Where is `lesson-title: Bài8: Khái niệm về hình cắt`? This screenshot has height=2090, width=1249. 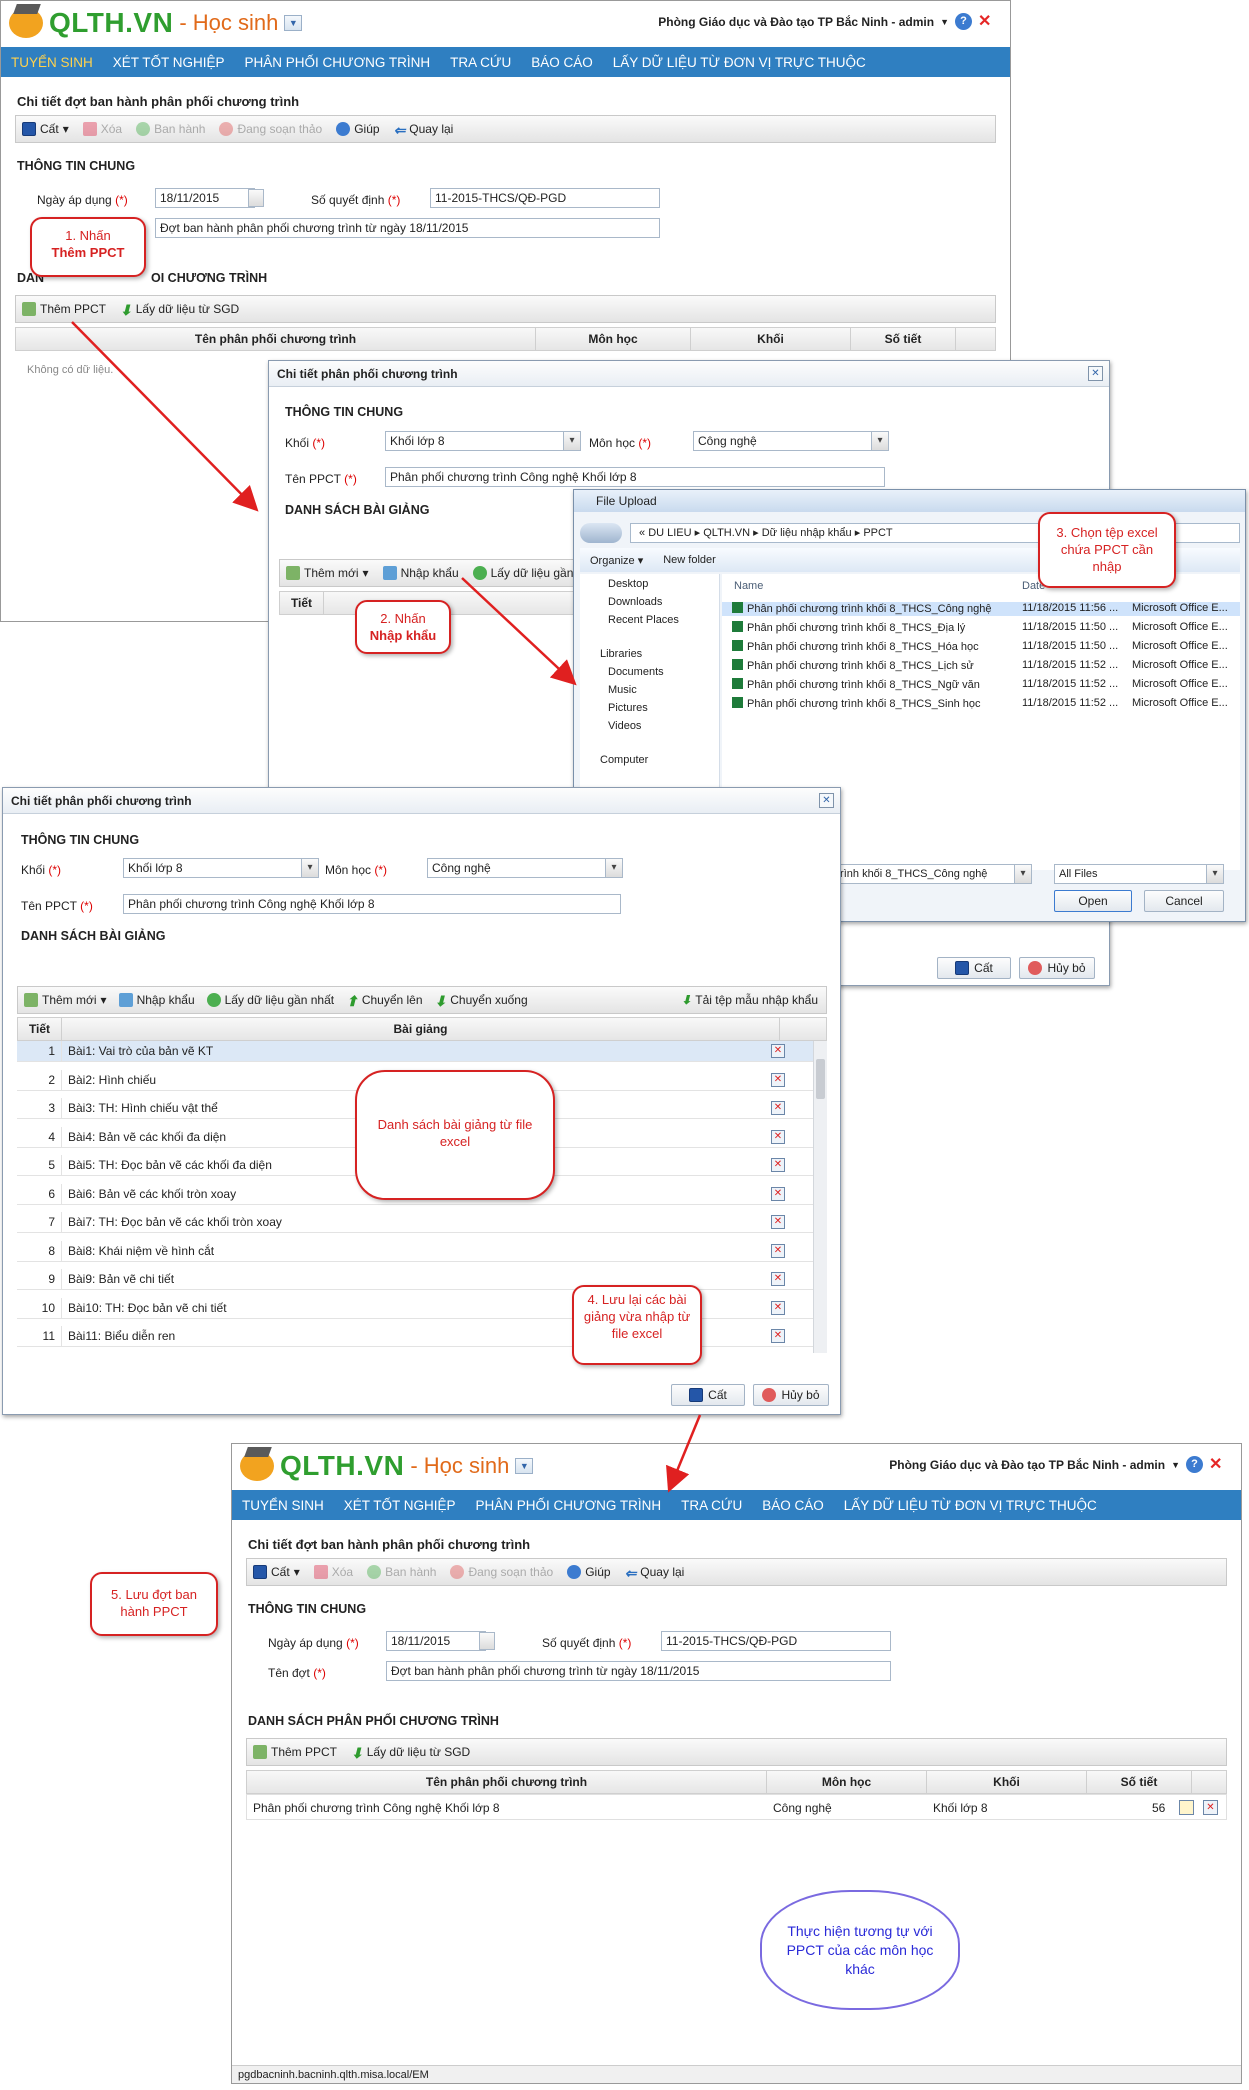
lesson-title: Bài8: Khái niệm về hình cắt is located at coordinates (137, 1251).